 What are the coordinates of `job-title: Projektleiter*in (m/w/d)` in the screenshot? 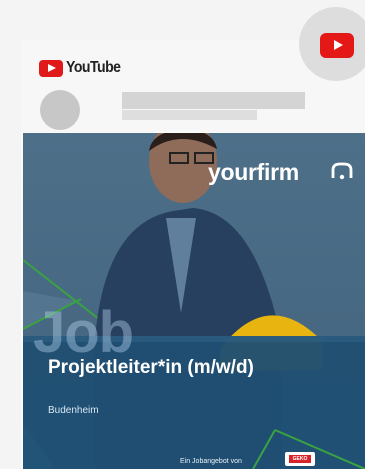 It's located at (151, 367).